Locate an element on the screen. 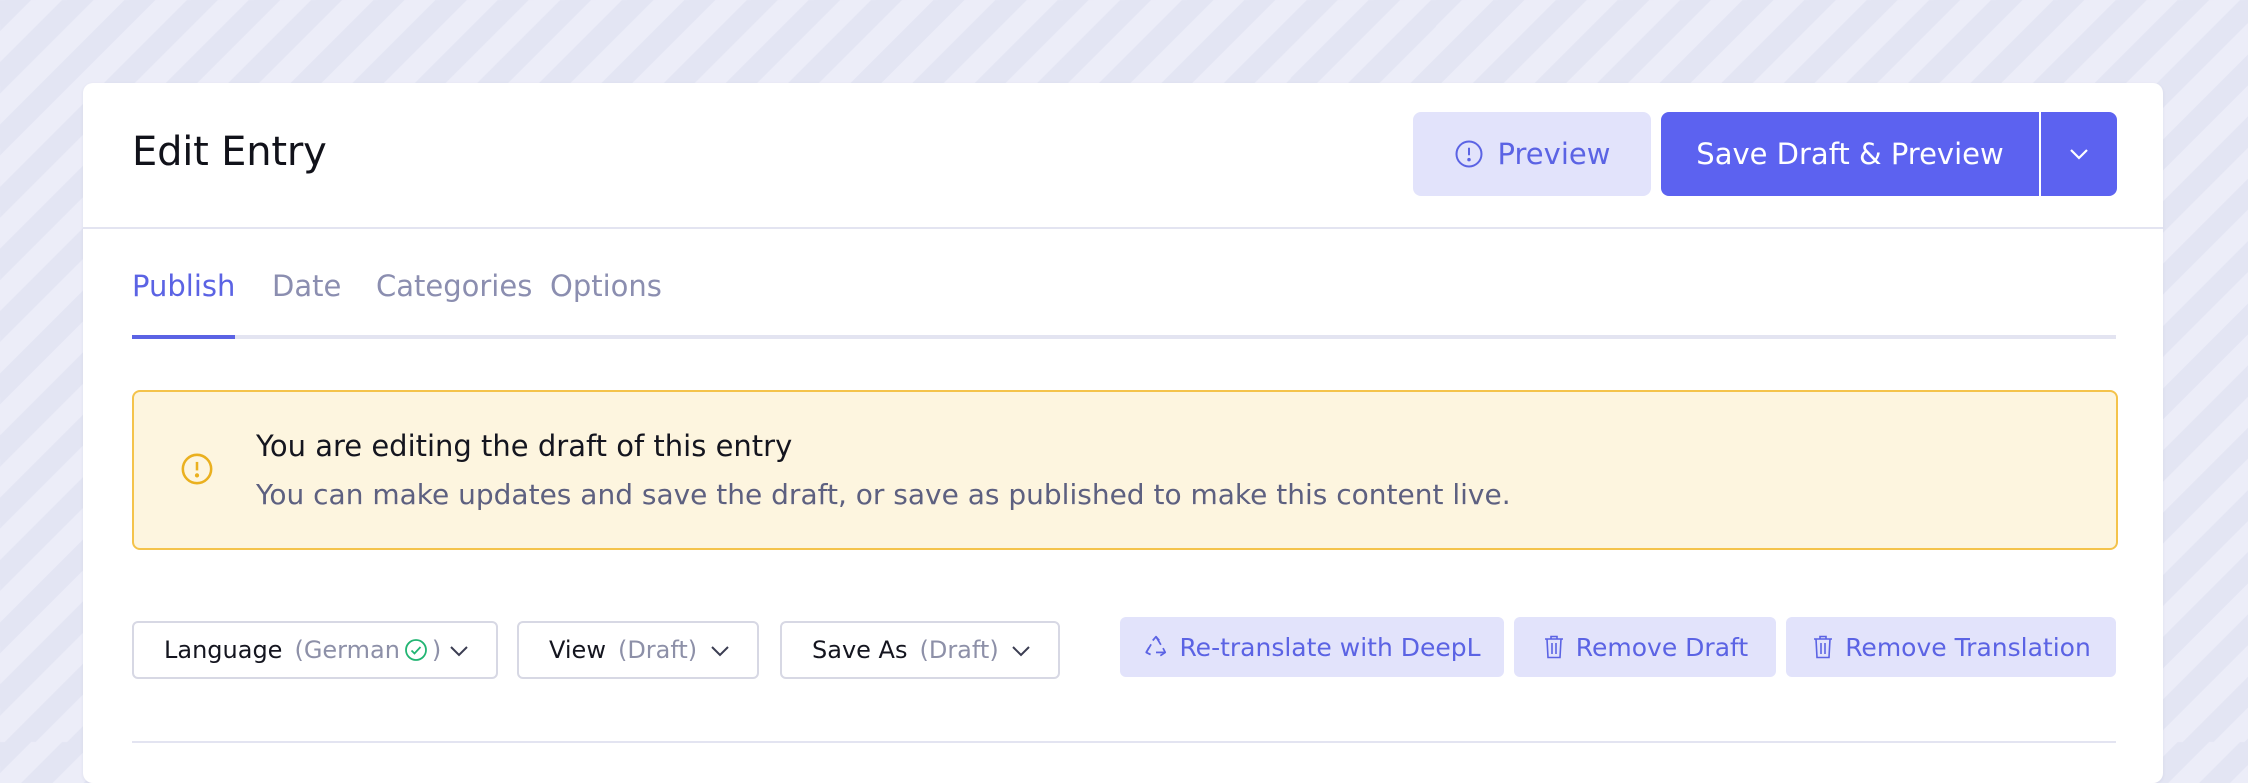  page-title: Edit Entry is located at coordinates (229, 152).